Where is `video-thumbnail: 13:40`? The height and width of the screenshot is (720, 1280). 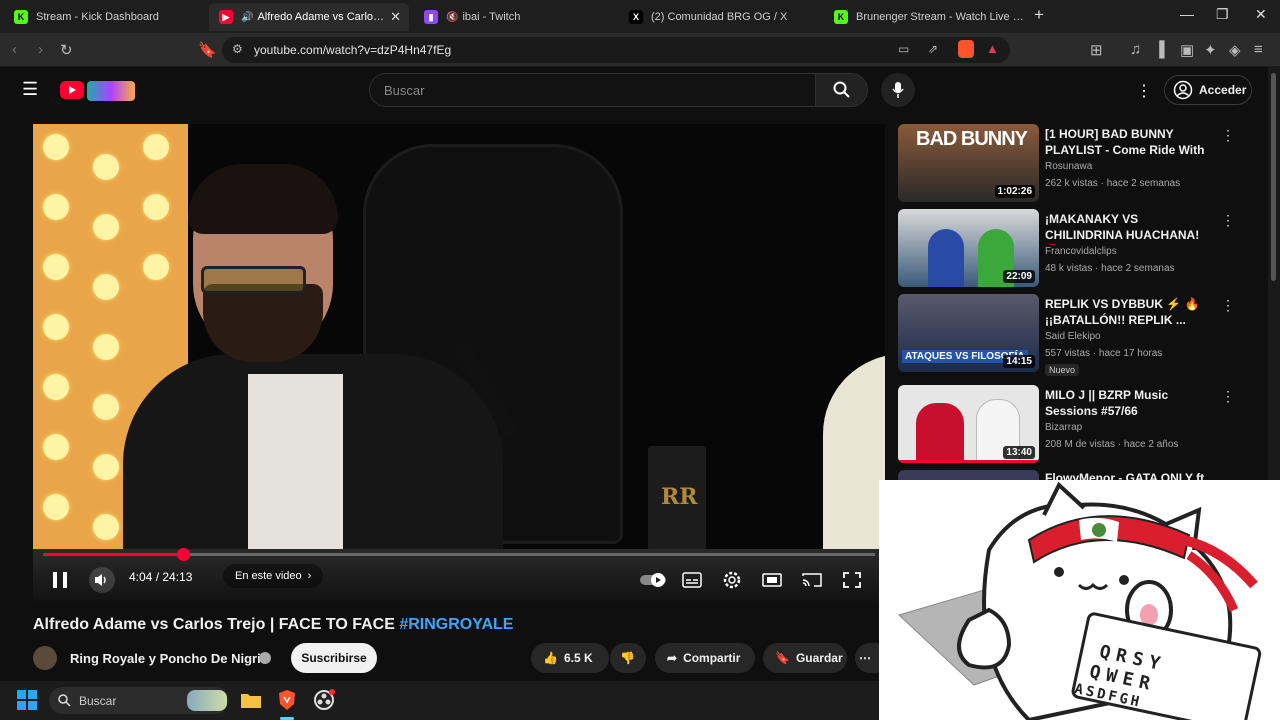
video-thumbnail: 13:40 is located at coordinates (968, 424).